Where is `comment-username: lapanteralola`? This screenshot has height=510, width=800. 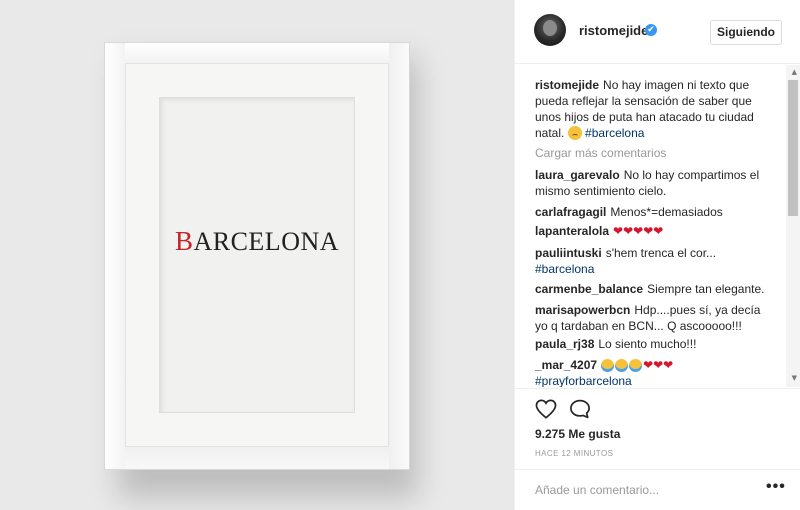 comment-username: lapanteralola is located at coordinates (572, 231).